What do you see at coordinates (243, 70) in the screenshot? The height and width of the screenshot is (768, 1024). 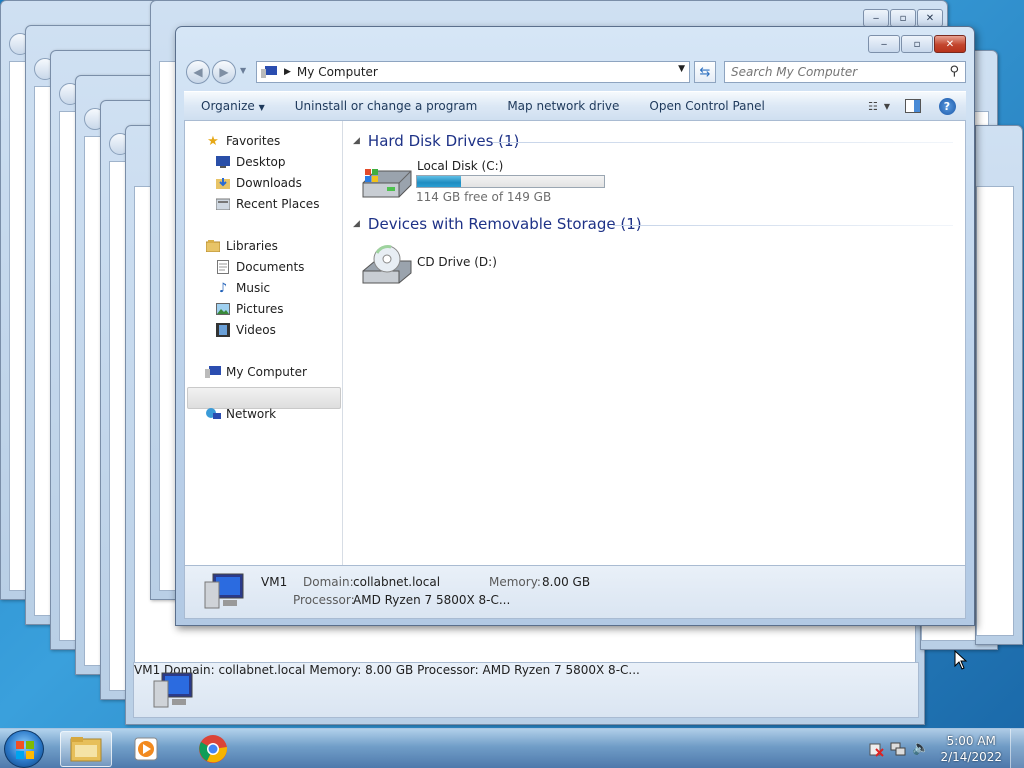 I see `recent-pages-icon: ▼` at bounding box center [243, 70].